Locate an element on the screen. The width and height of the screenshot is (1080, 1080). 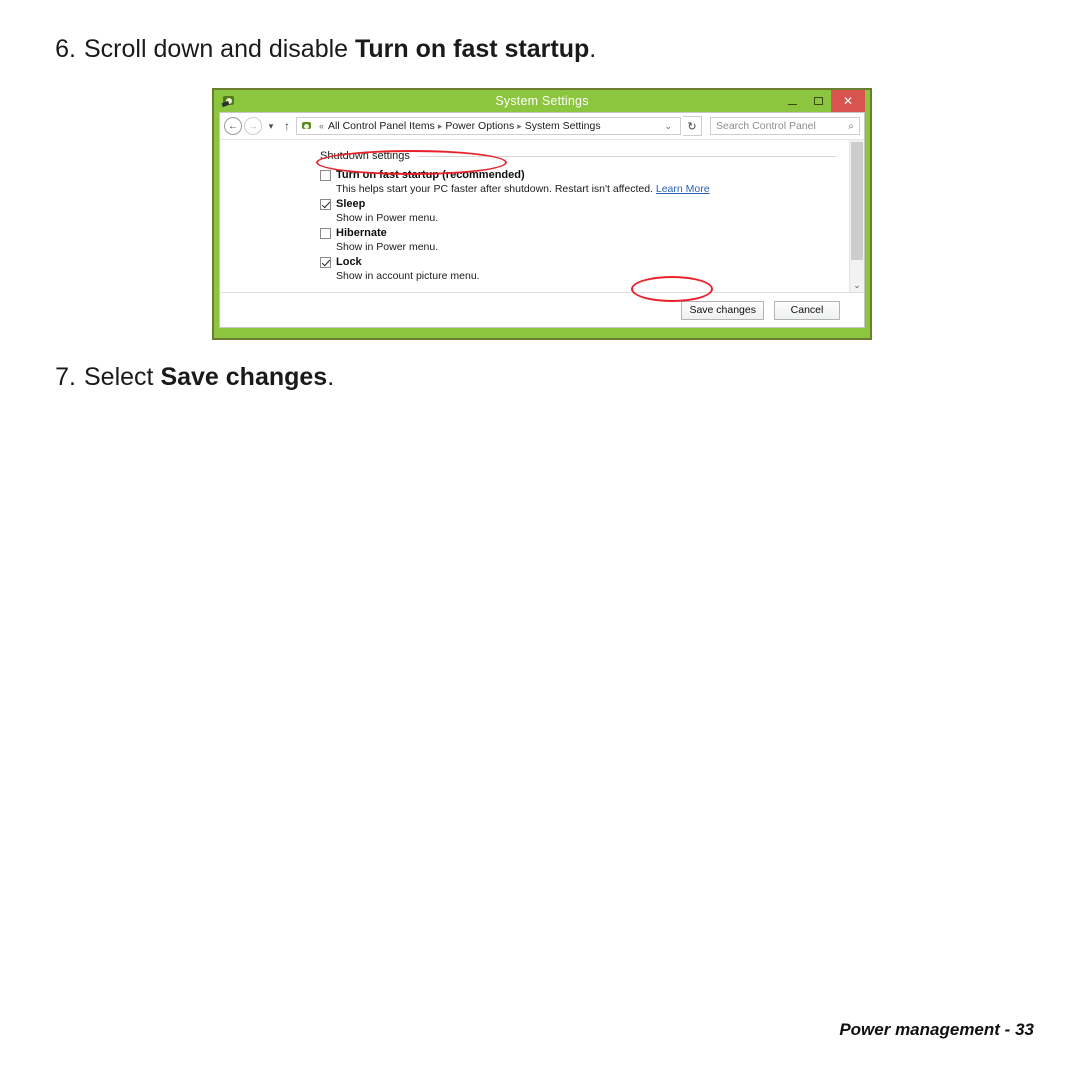
step-7-number: 7. is located at coordinates (65, 377).